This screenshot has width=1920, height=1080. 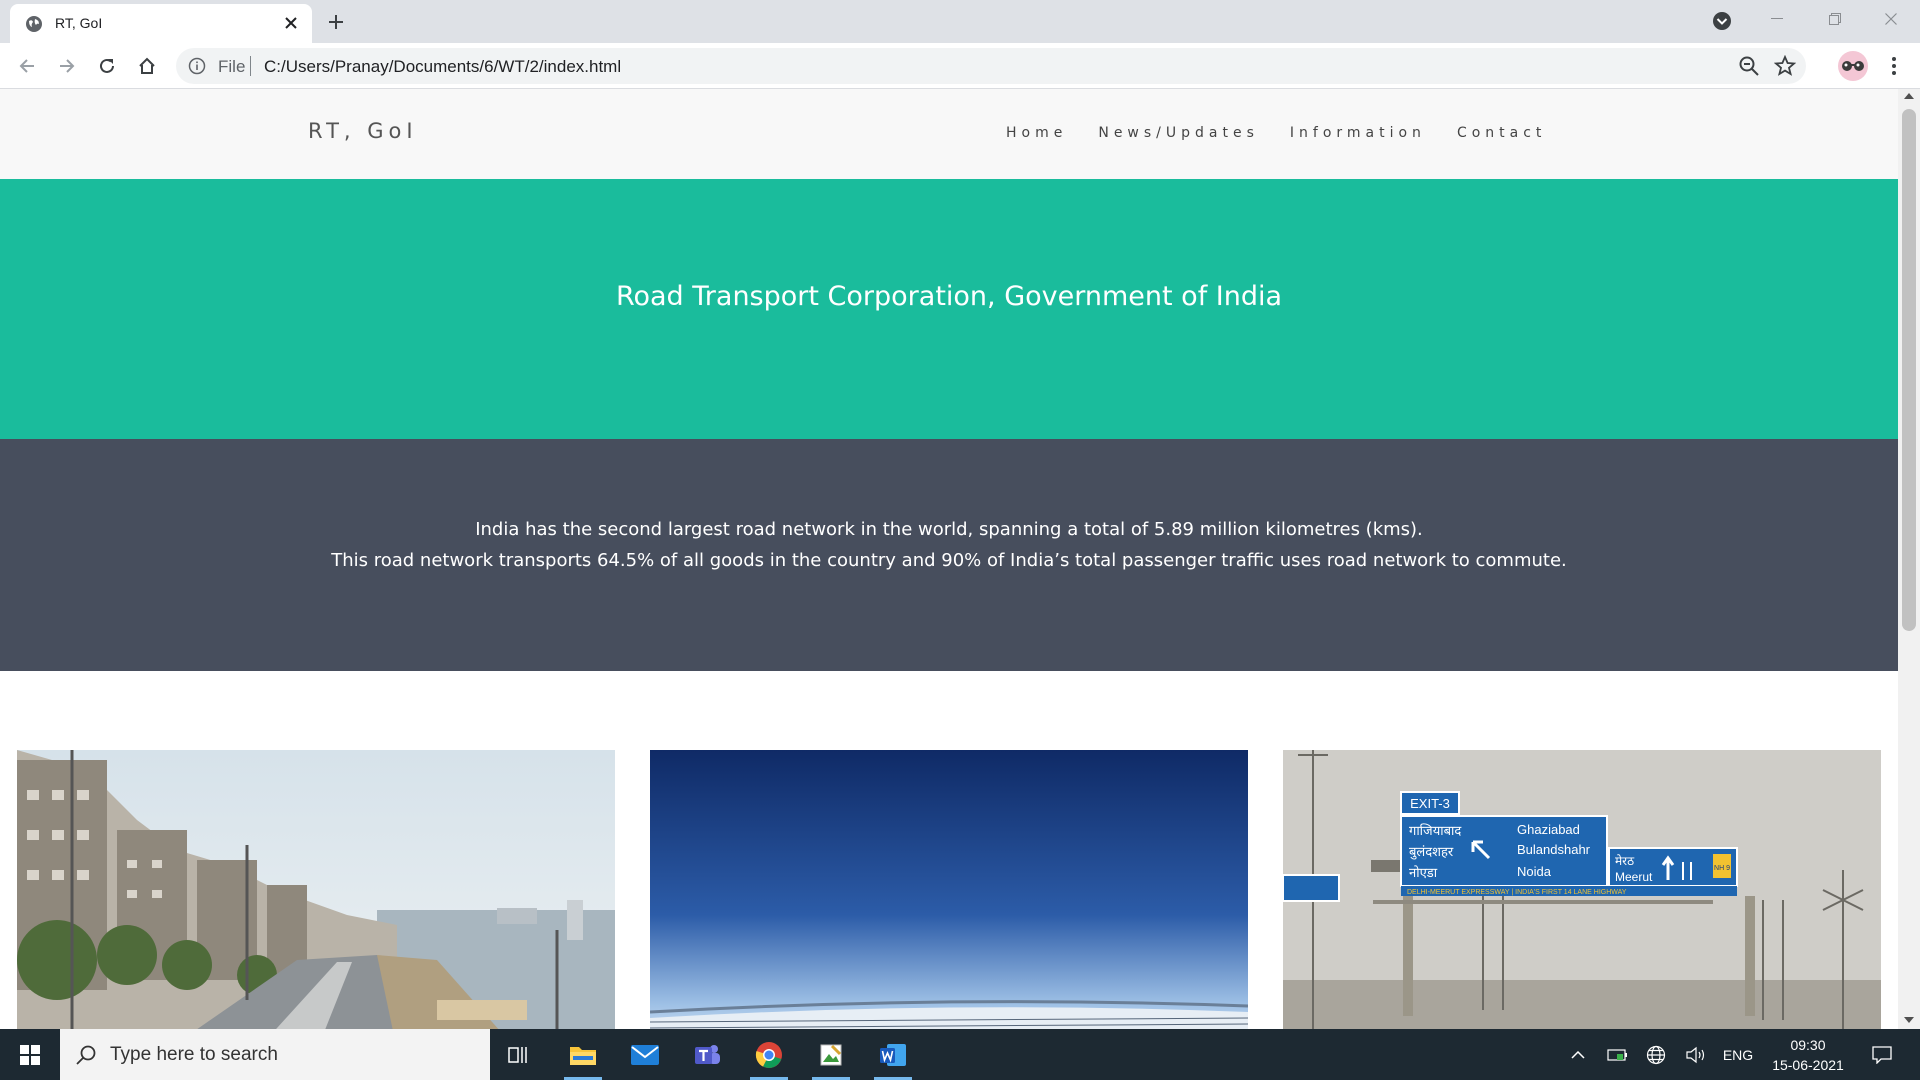 I want to click on sign-english-1: Ghaziabad, so click(x=1548, y=829).